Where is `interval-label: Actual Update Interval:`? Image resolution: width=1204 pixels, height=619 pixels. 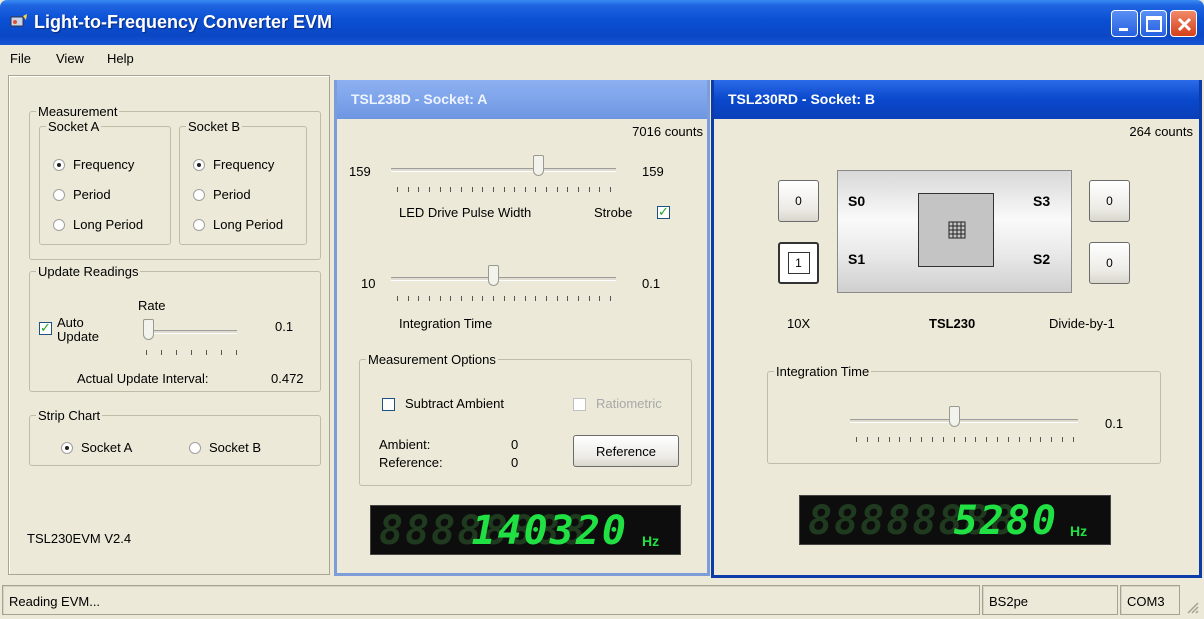
interval-label: Actual Update Interval: is located at coordinates (143, 378).